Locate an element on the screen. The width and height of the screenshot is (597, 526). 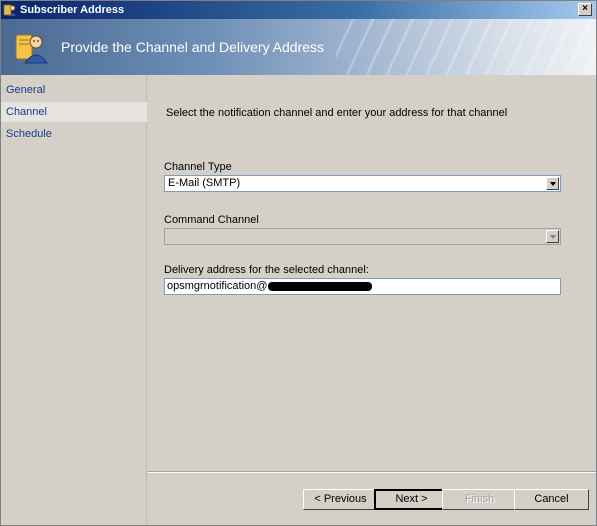
close-icon: × is located at coordinates (585, 8).